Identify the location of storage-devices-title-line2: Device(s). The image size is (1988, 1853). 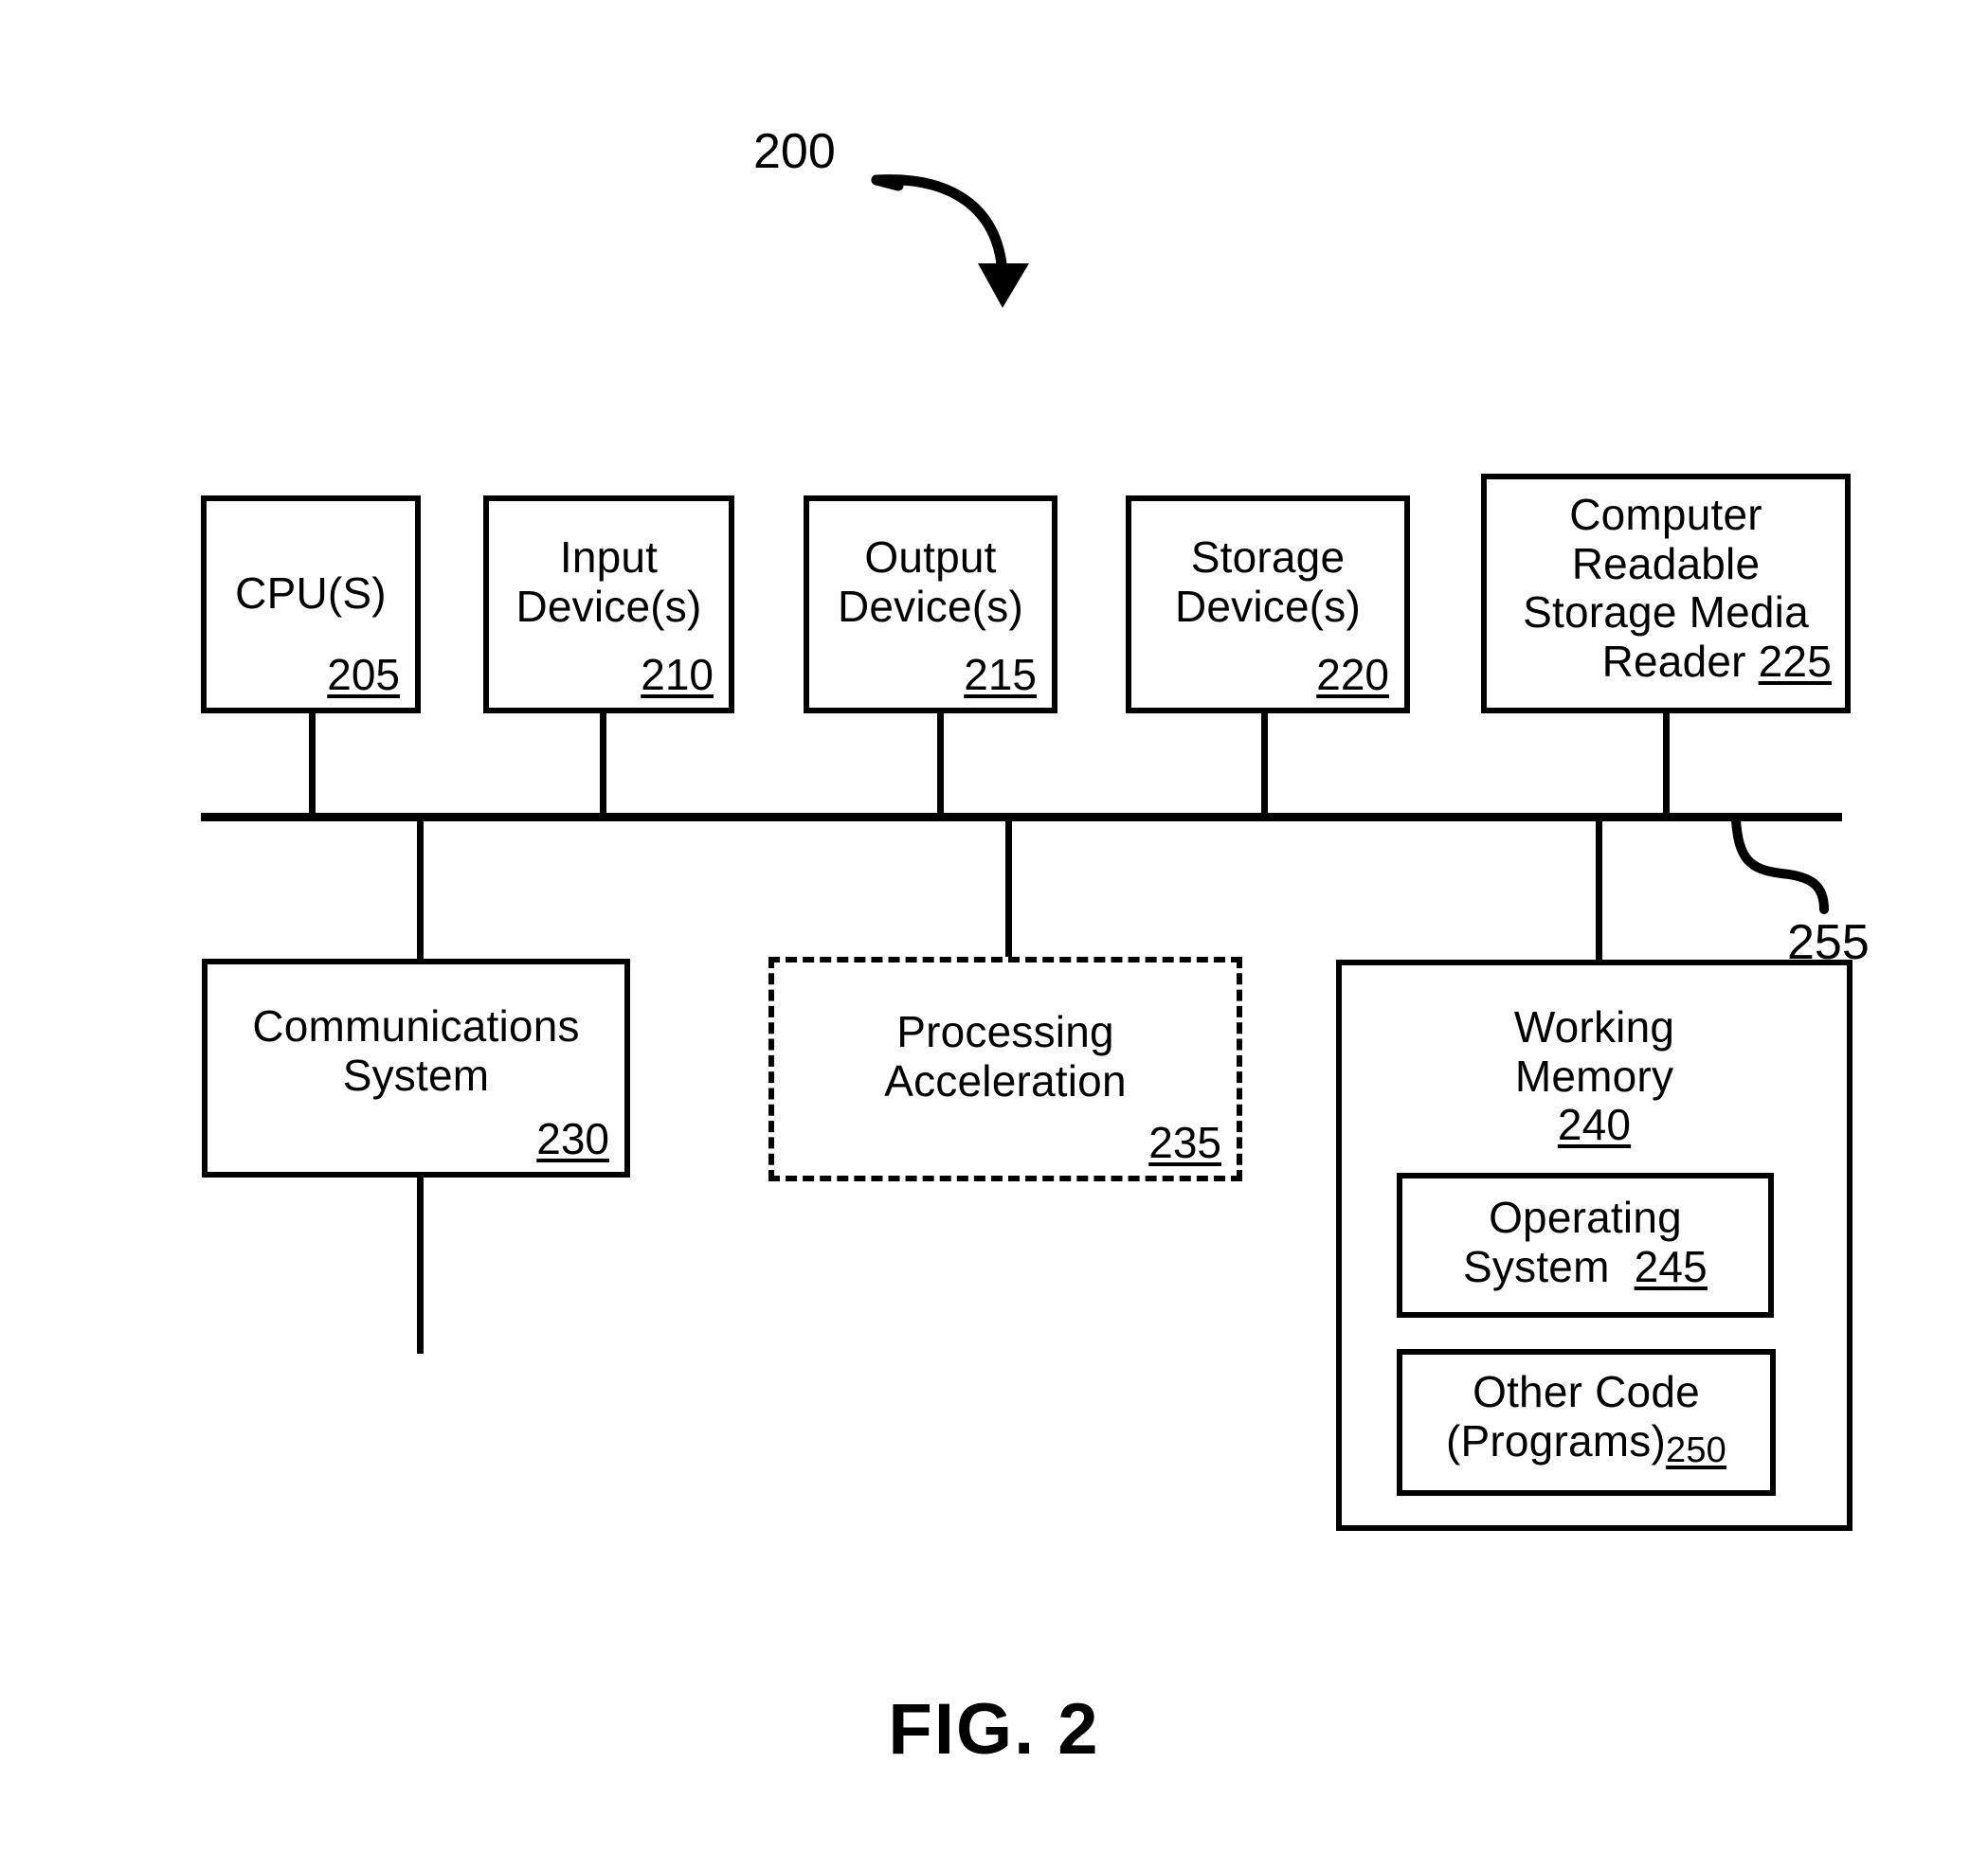
(1268, 606).